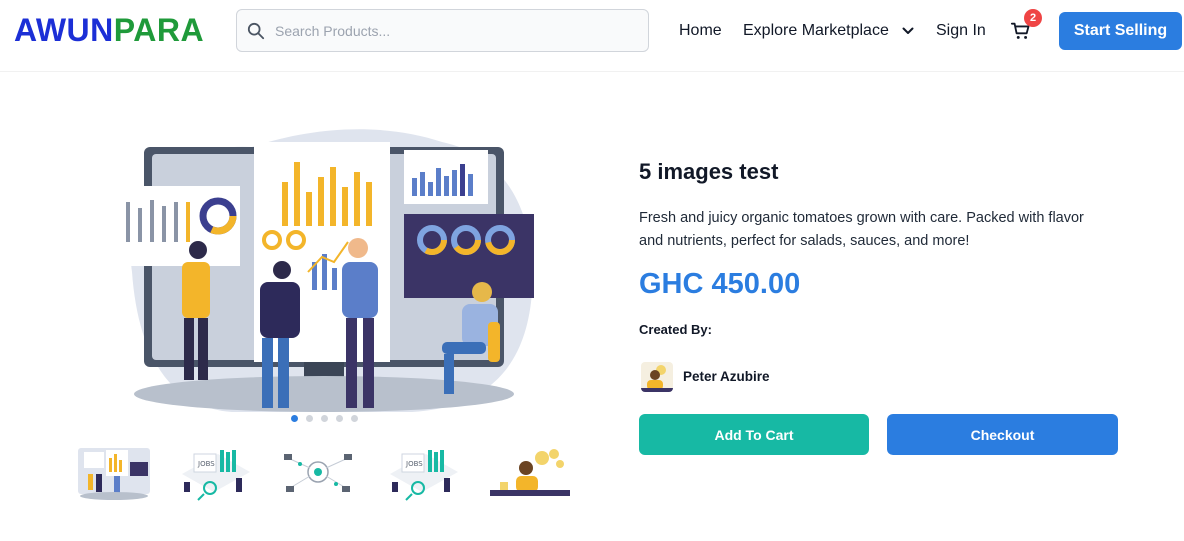  What do you see at coordinates (329, 420) in the screenshot?
I see `carousel-dots` at bounding box center [329, 420].